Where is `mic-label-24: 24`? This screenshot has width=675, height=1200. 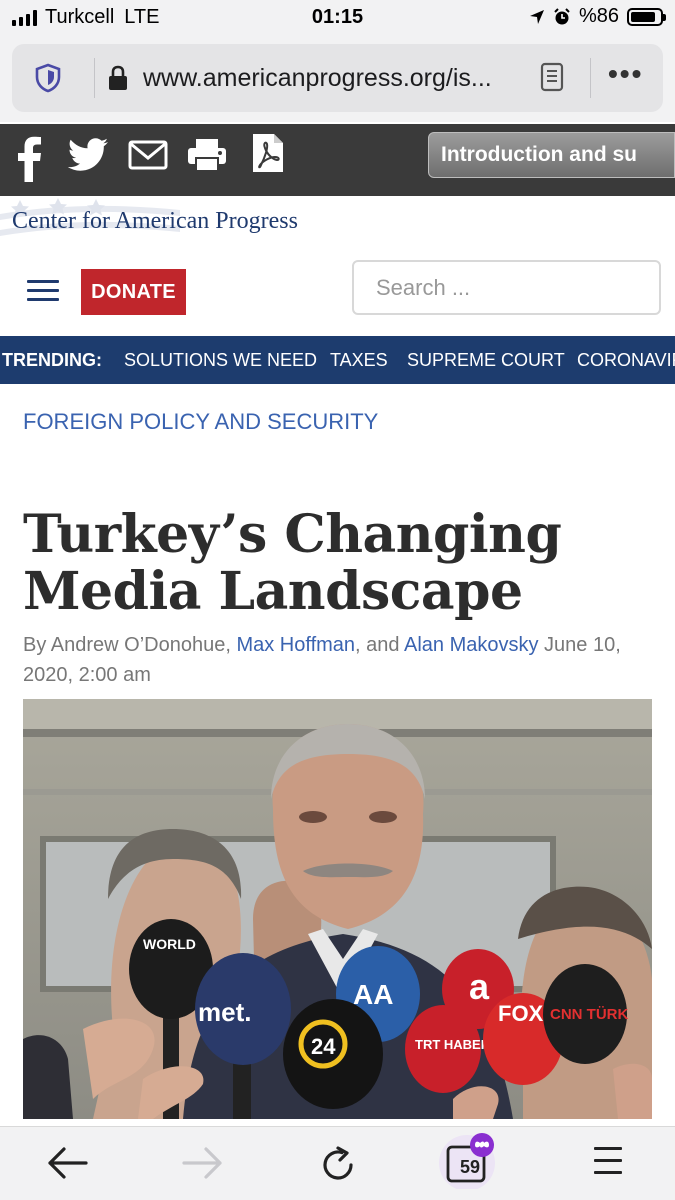
mic-label-24: 24 is located at coordinates (323, 1046).